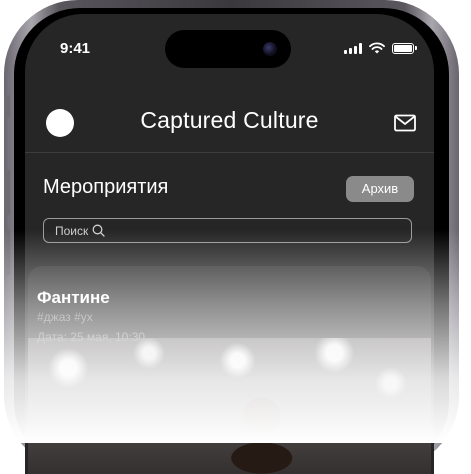 The image size is (471, 474). Describe the element at coordinates (377, 48) in the screenshot. I see `wifi-icon` at that location.